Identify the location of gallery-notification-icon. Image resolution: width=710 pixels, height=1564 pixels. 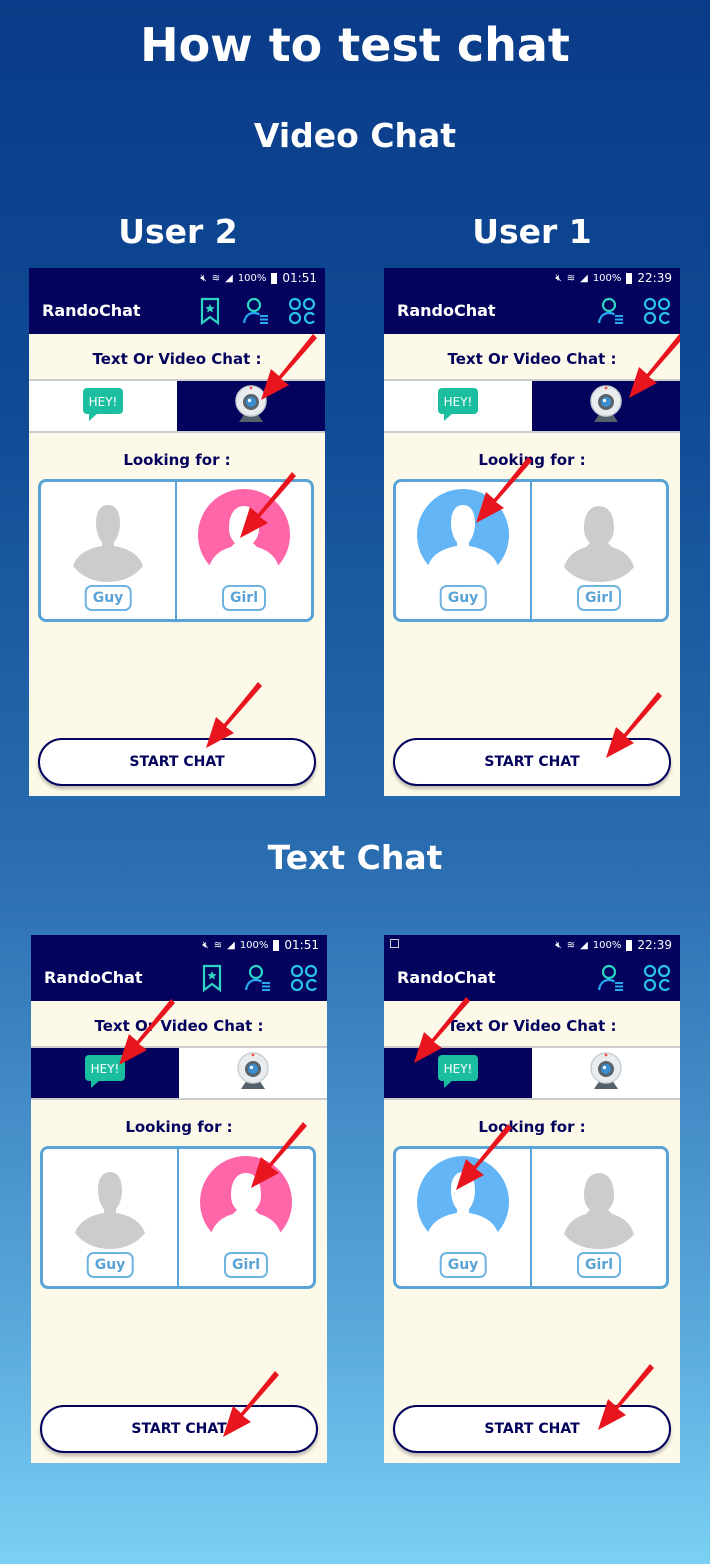
(394, 943).